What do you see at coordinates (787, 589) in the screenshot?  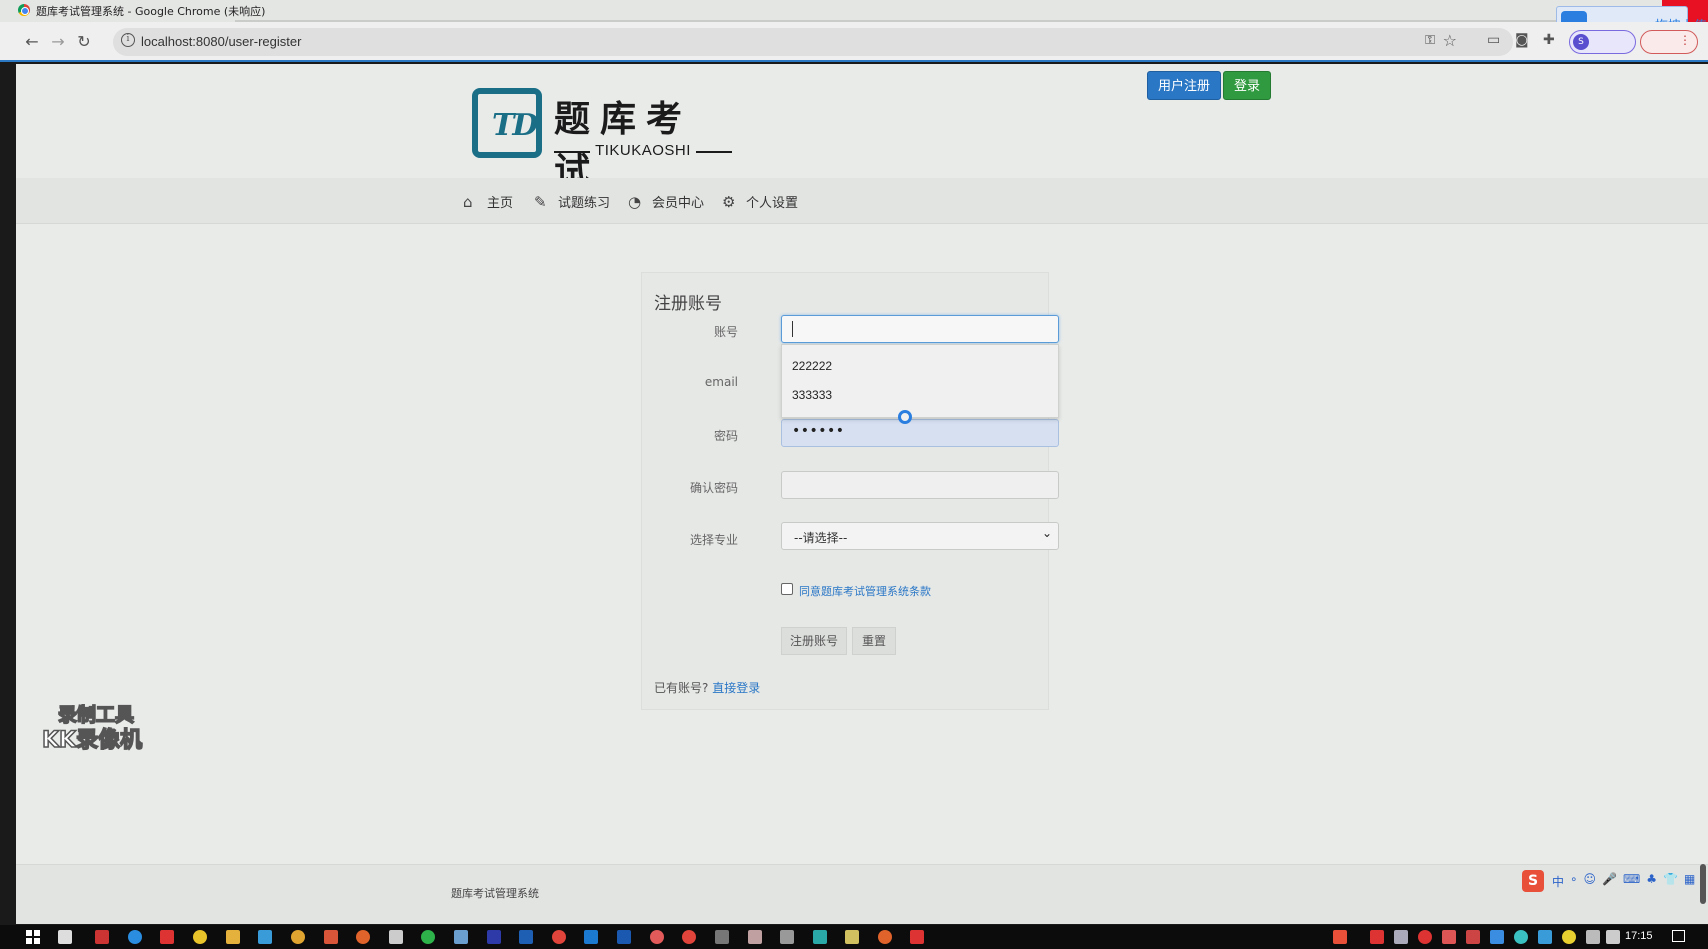 I see `agree-checkbox` at bounding box center [787, 589].